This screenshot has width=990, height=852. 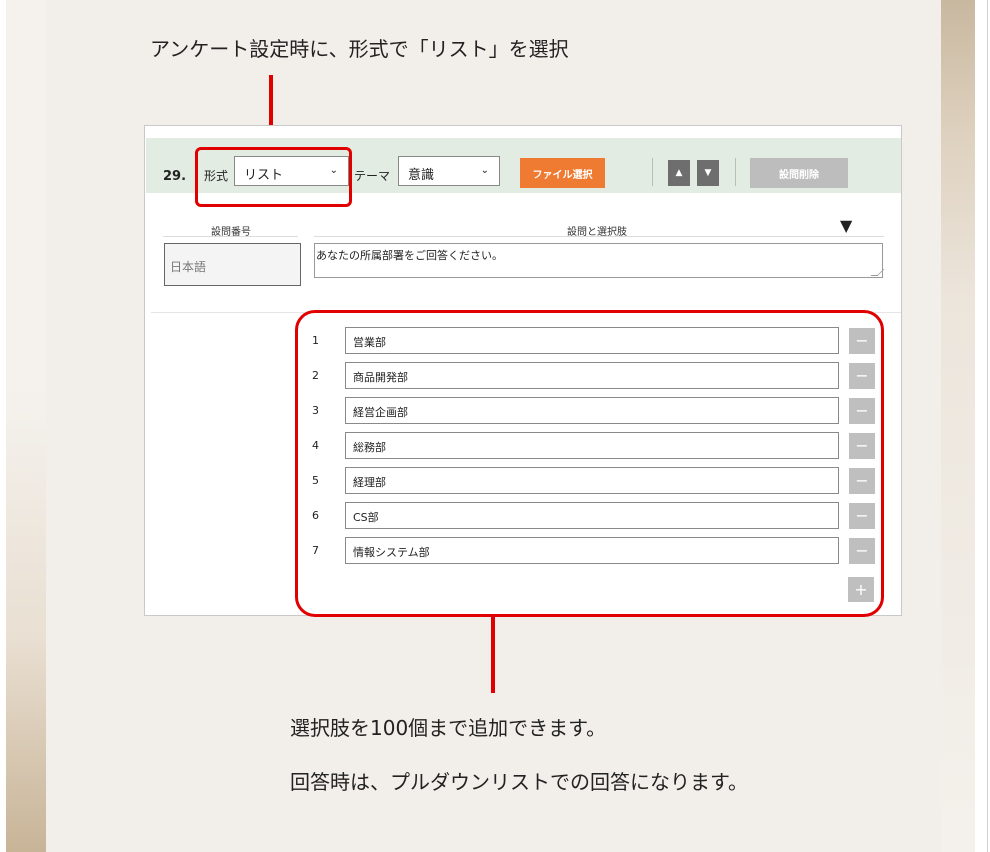 I want to click on language-field: 日本語, so click(x=232, y=264).